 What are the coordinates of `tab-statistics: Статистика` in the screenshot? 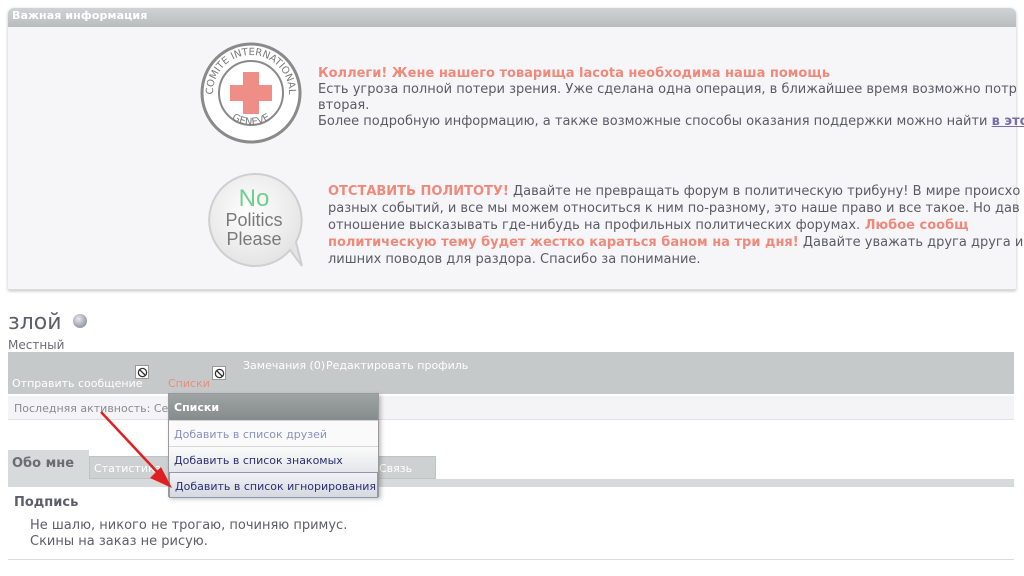 It's located at (130, 467).